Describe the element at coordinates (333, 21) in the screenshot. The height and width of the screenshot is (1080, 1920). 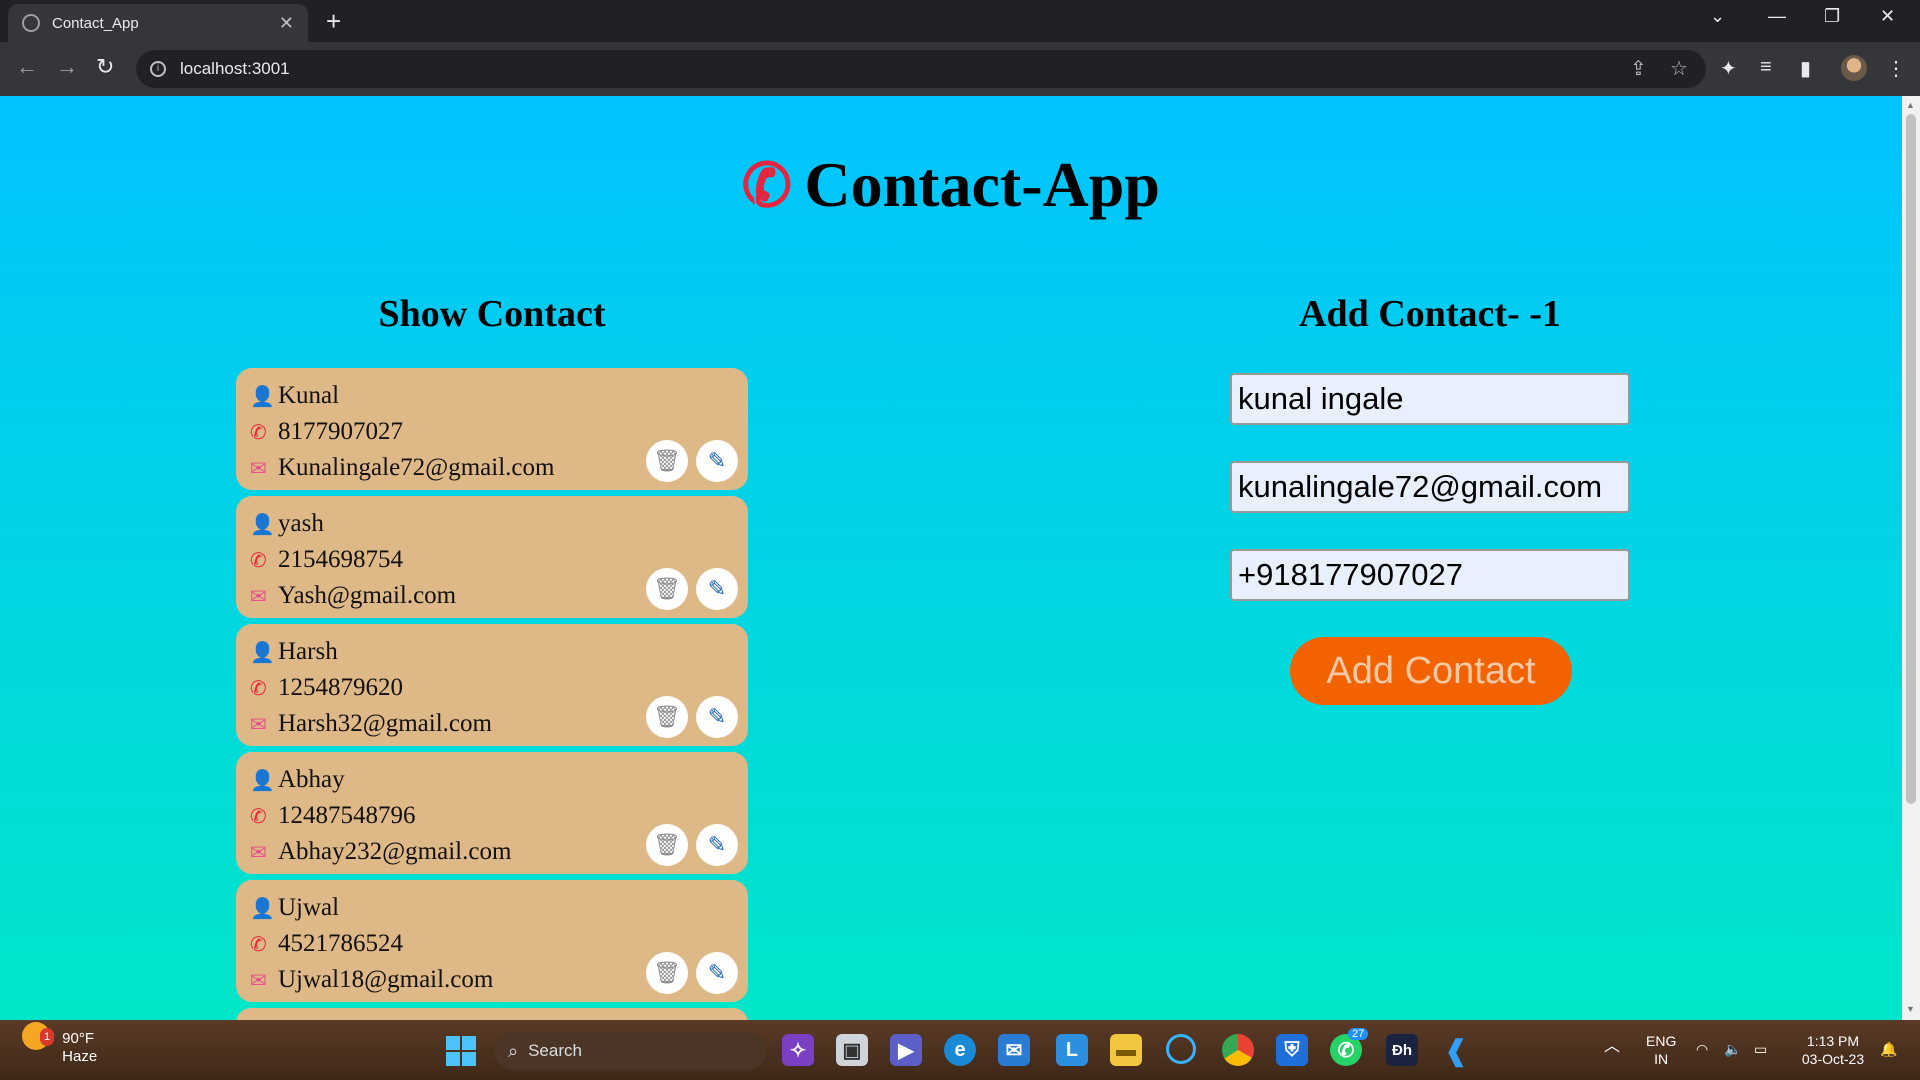
I see `new-tab-button: +` at that location.